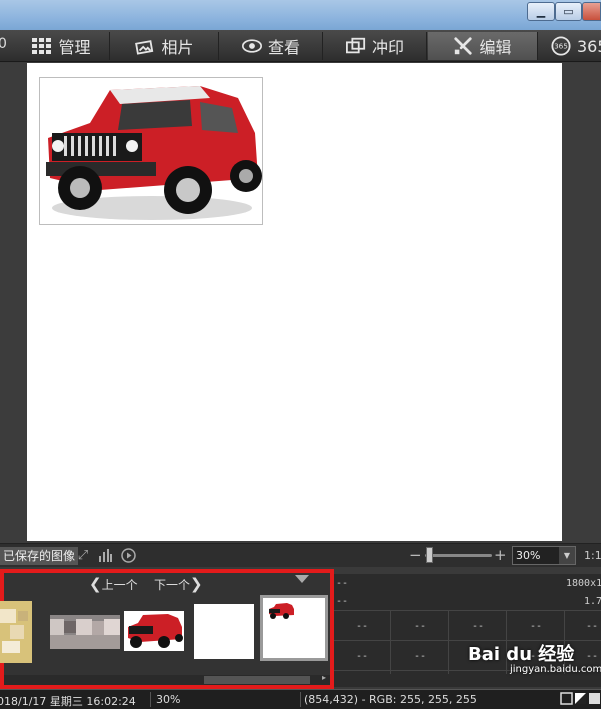 The width and height of the screenshot is (601, 709). Describe the element at coordinates (68, 701) in the screenshot. I see `status-datetime: 2018/1/17 星期三 16:02:24` at that location.